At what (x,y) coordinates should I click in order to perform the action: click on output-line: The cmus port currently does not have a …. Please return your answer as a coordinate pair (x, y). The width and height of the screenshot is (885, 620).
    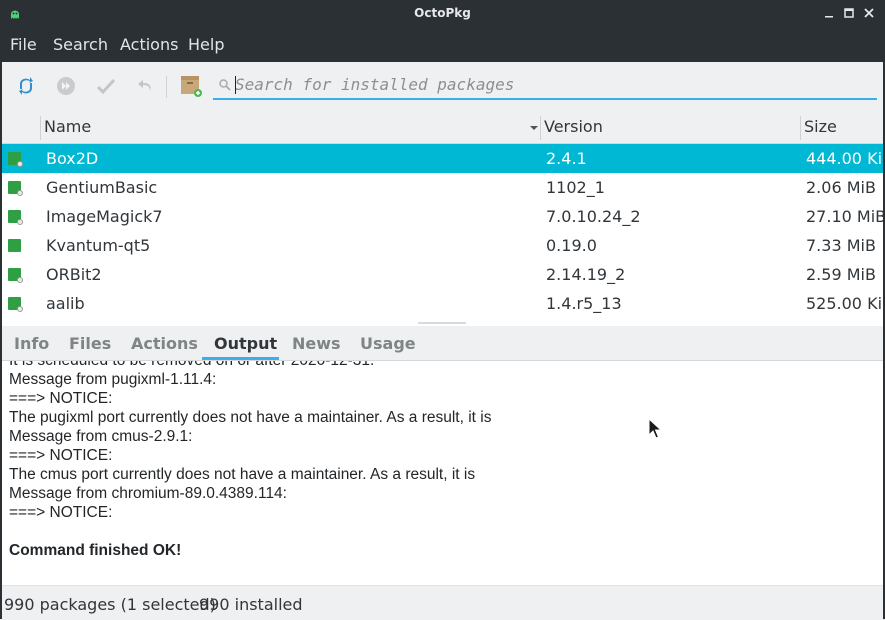
    Looking at the image, I should click on (242, 474).